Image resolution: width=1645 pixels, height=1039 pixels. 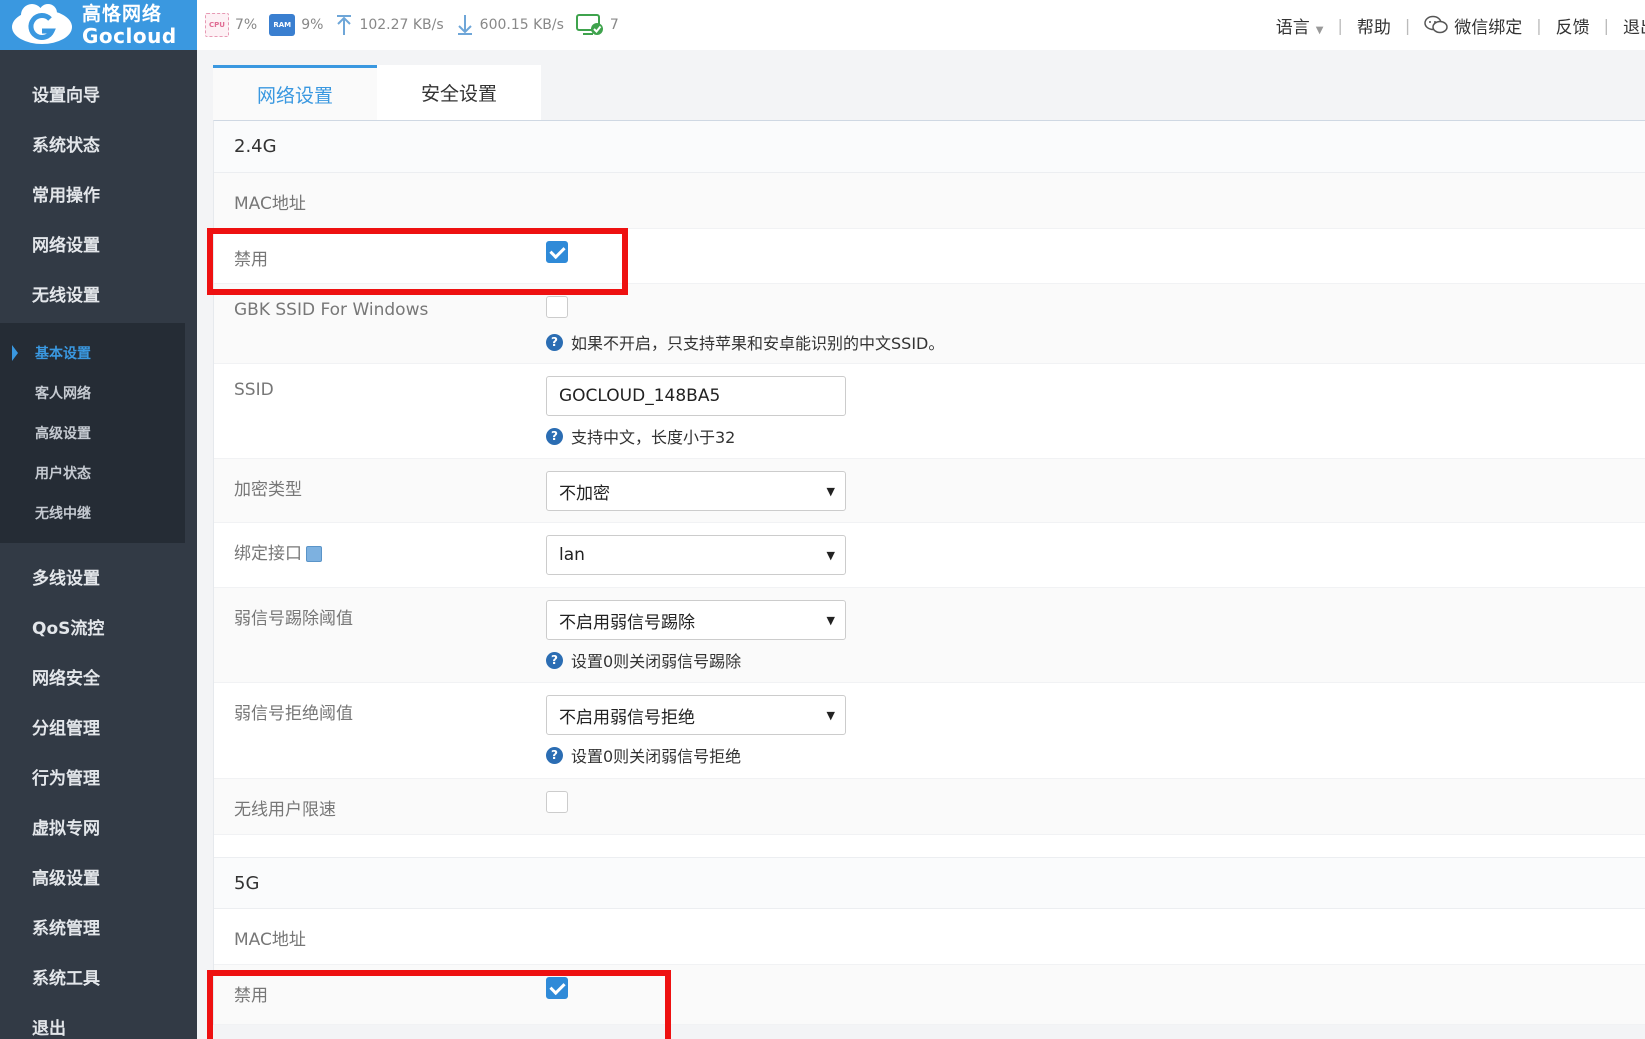 What do you see at coordinates (98, 976) in the screenshot?
I see `sidebar-item-system-tools: 系统工具` at bounding box center [98, 976].